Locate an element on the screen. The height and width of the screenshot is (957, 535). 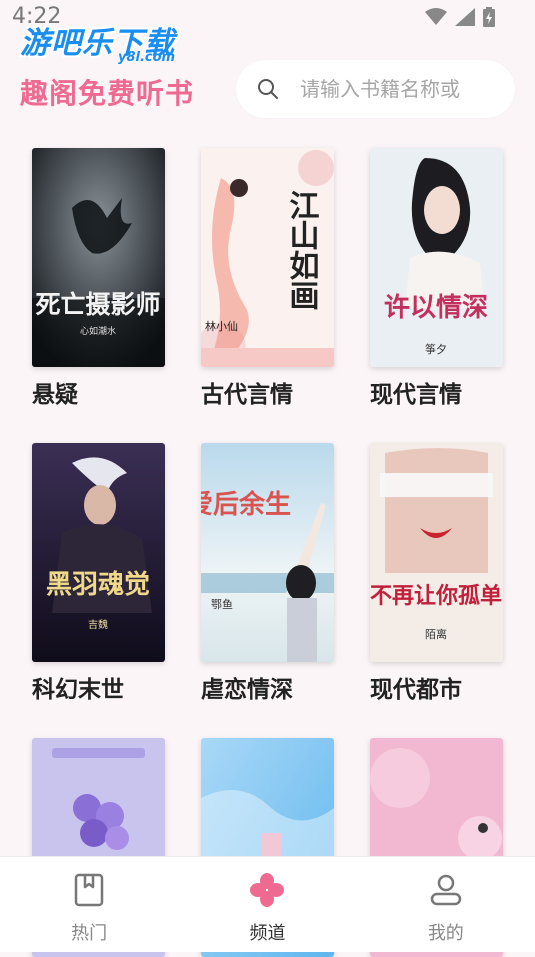
category-card-scifi: 黑羽魂觉 吉魏 科幻末世 is located at coordinates (98, 573).